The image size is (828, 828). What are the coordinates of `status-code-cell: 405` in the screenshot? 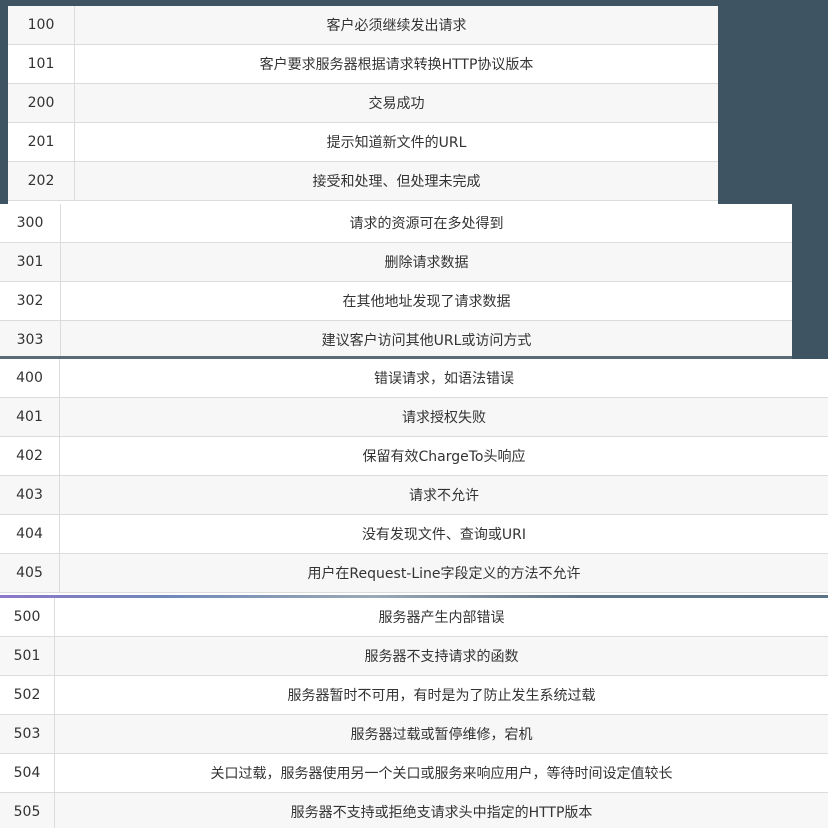 It's located at (30, 573).